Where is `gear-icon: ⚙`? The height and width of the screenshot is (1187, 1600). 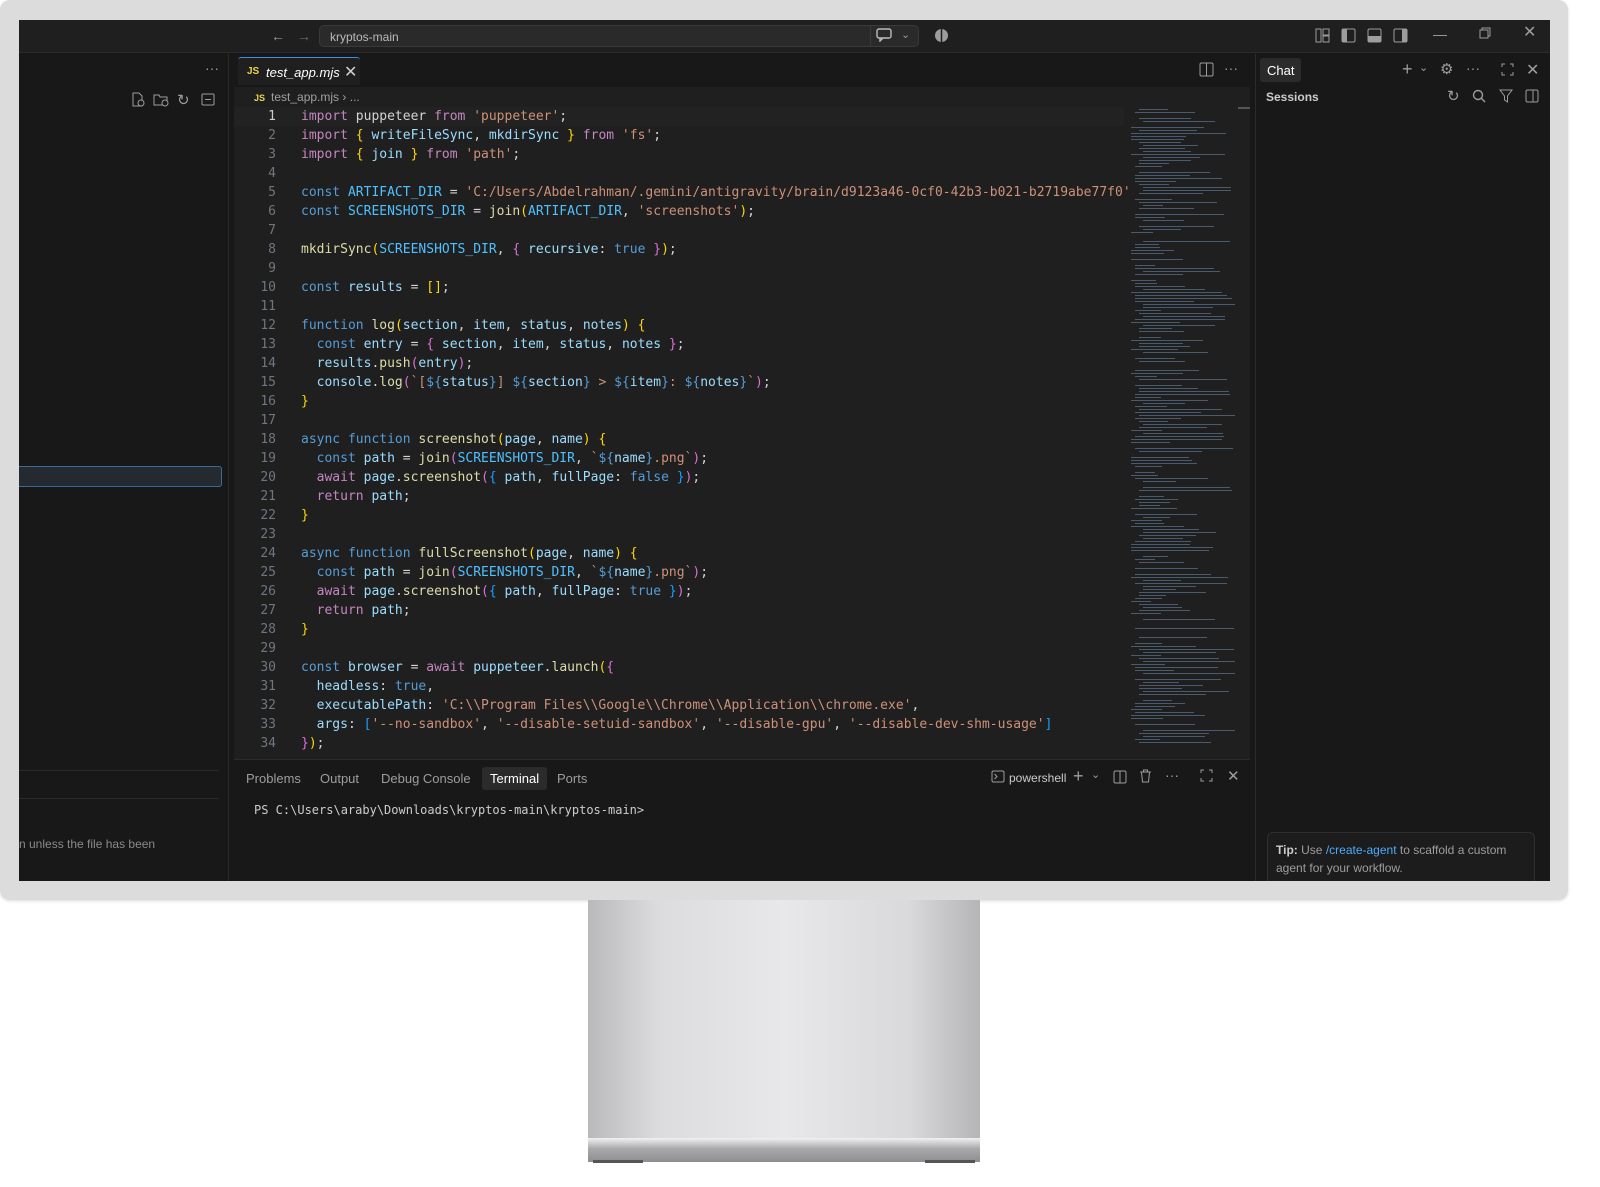 gear-icon: ⚙ is located at coordinates (1446, 69).